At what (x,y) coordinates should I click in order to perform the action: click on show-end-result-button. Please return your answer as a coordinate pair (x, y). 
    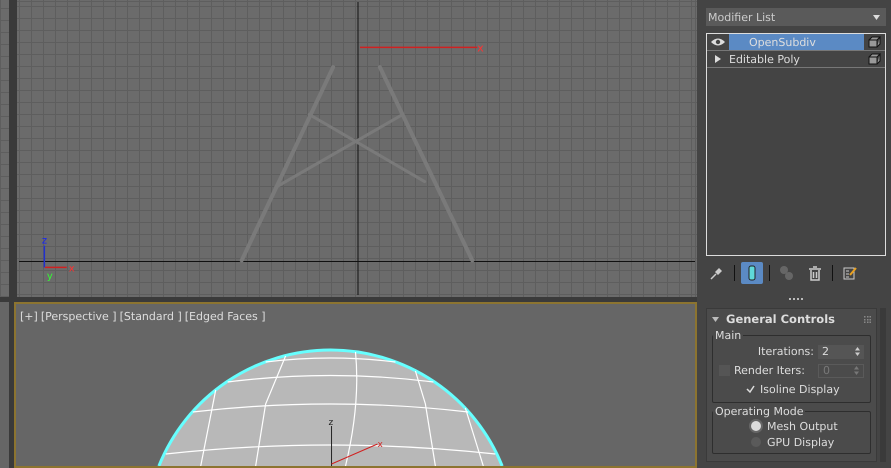
    Looking at the image, I should click on (752, 273).